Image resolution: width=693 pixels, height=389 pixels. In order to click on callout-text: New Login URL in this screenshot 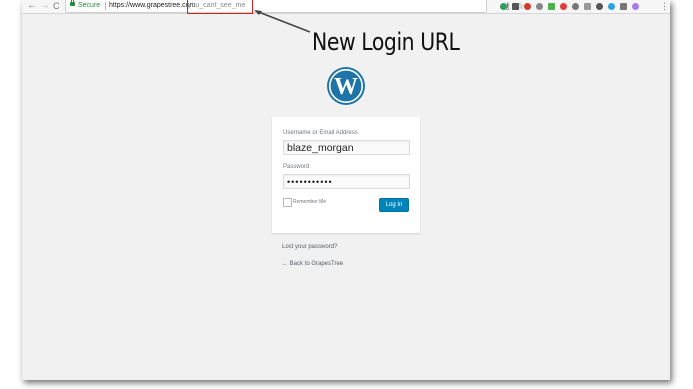, I will do `click(386, 42)`.